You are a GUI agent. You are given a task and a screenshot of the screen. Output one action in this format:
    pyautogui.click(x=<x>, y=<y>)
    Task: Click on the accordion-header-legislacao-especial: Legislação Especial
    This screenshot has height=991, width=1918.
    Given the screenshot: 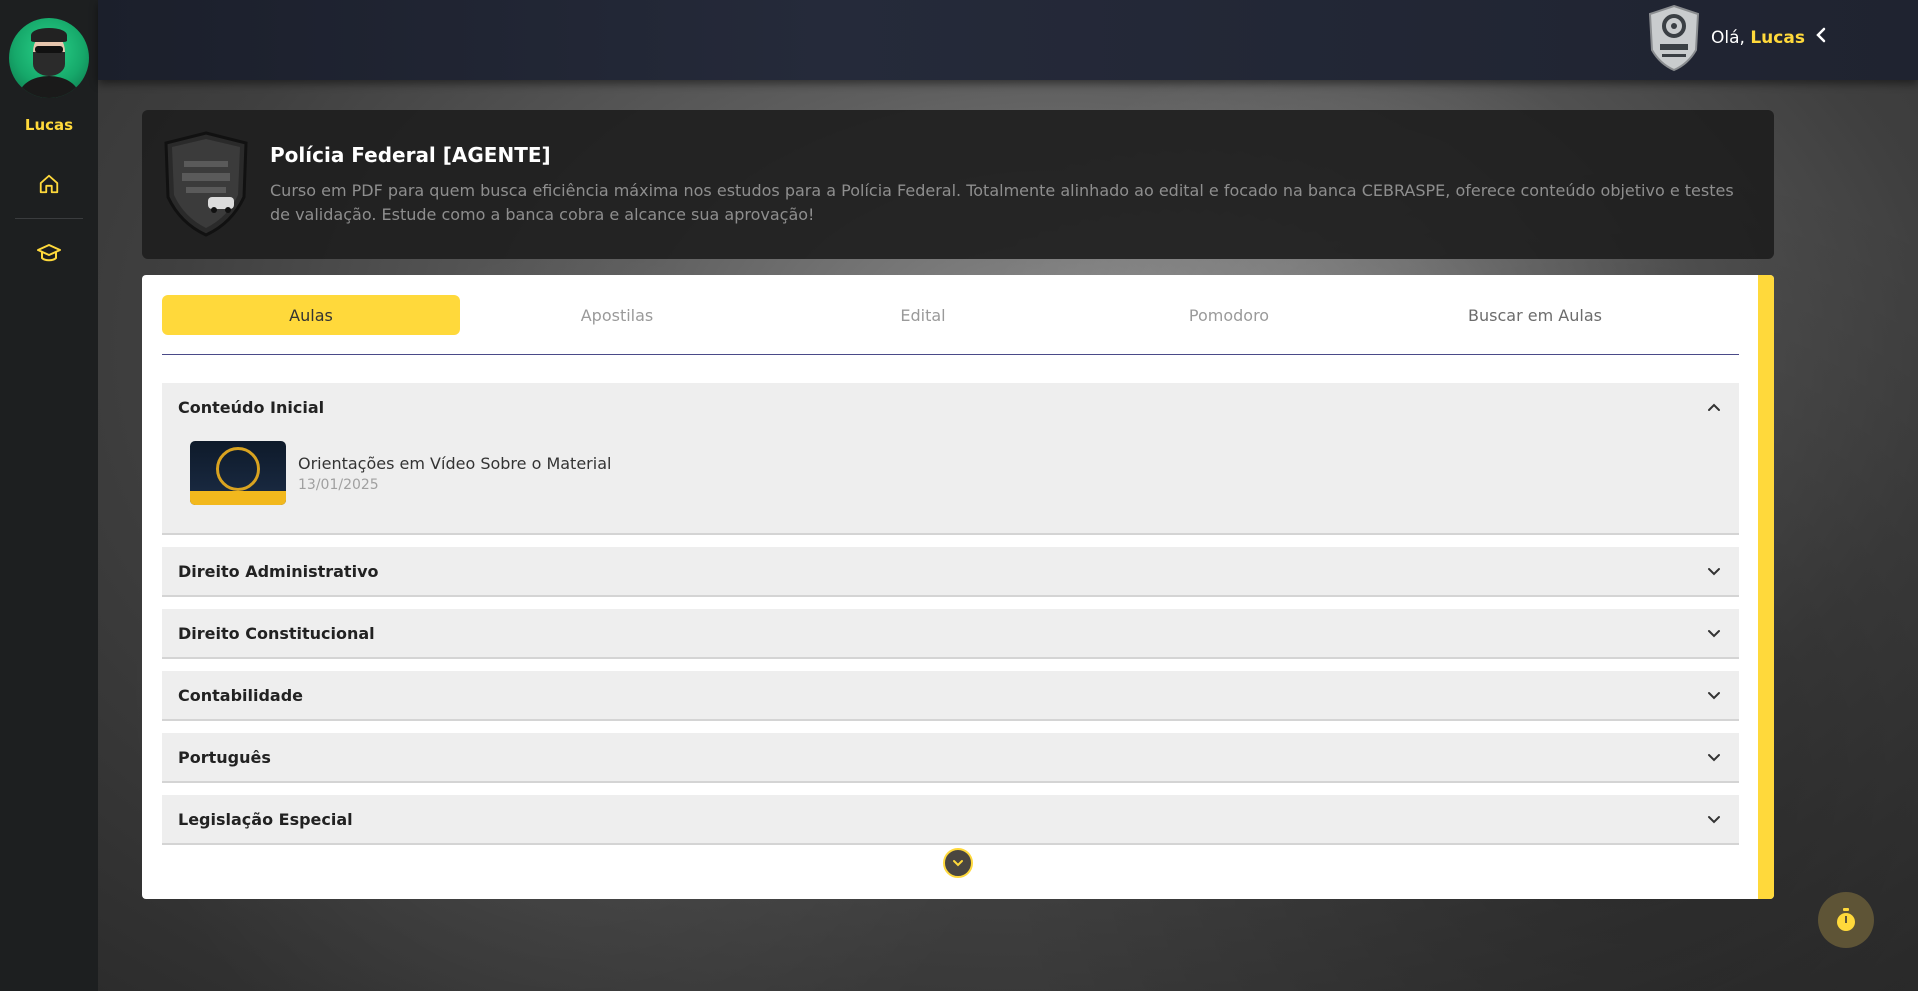 What is the action you would take?
    pyautogui.click(x=950, y=819)
    